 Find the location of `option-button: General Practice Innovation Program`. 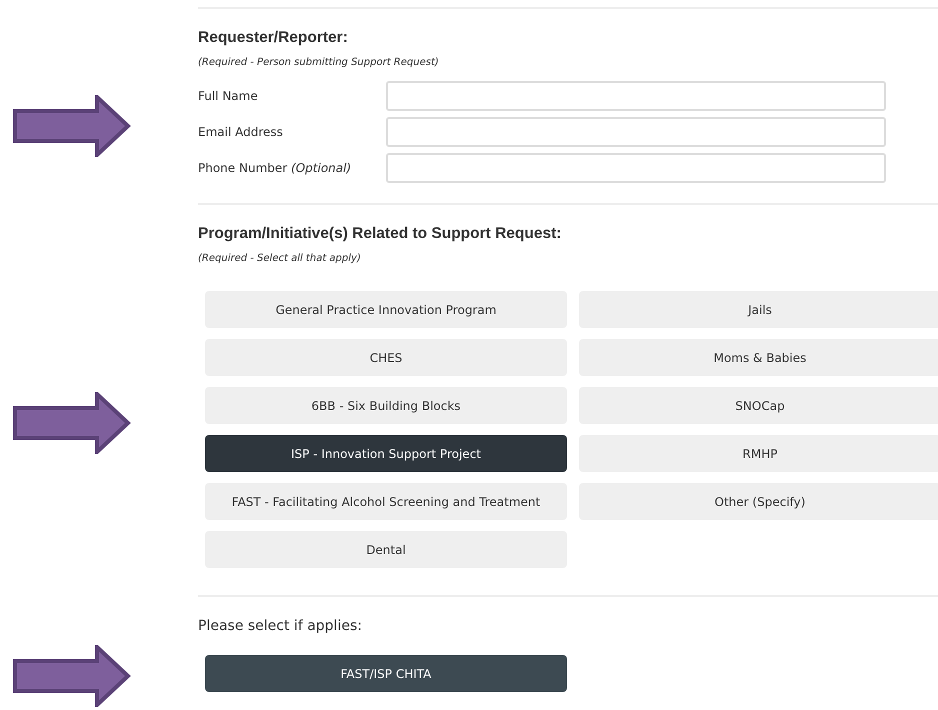

option-button: General Practice Innovation Program is located at coordinates (386, 309).